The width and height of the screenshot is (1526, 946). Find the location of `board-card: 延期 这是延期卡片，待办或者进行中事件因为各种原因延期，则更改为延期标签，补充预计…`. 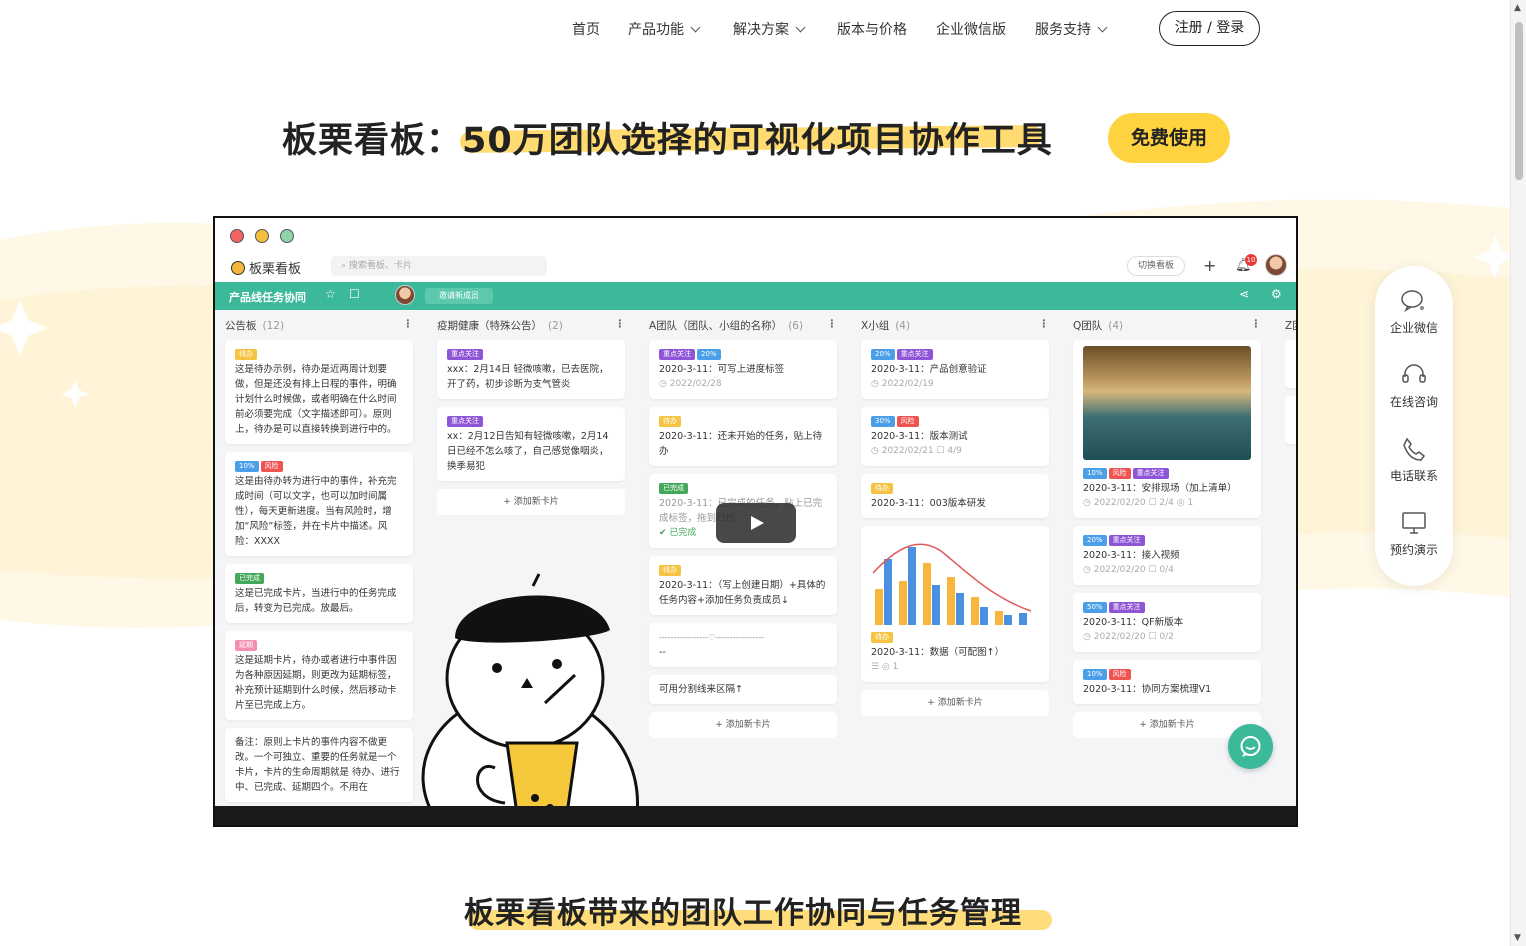

board-card: 延期 这是延期卡片，待办或者进行中事件因为各种原因延期，则更改为延期标签，补充预计… is located at coordinates (319, 675).